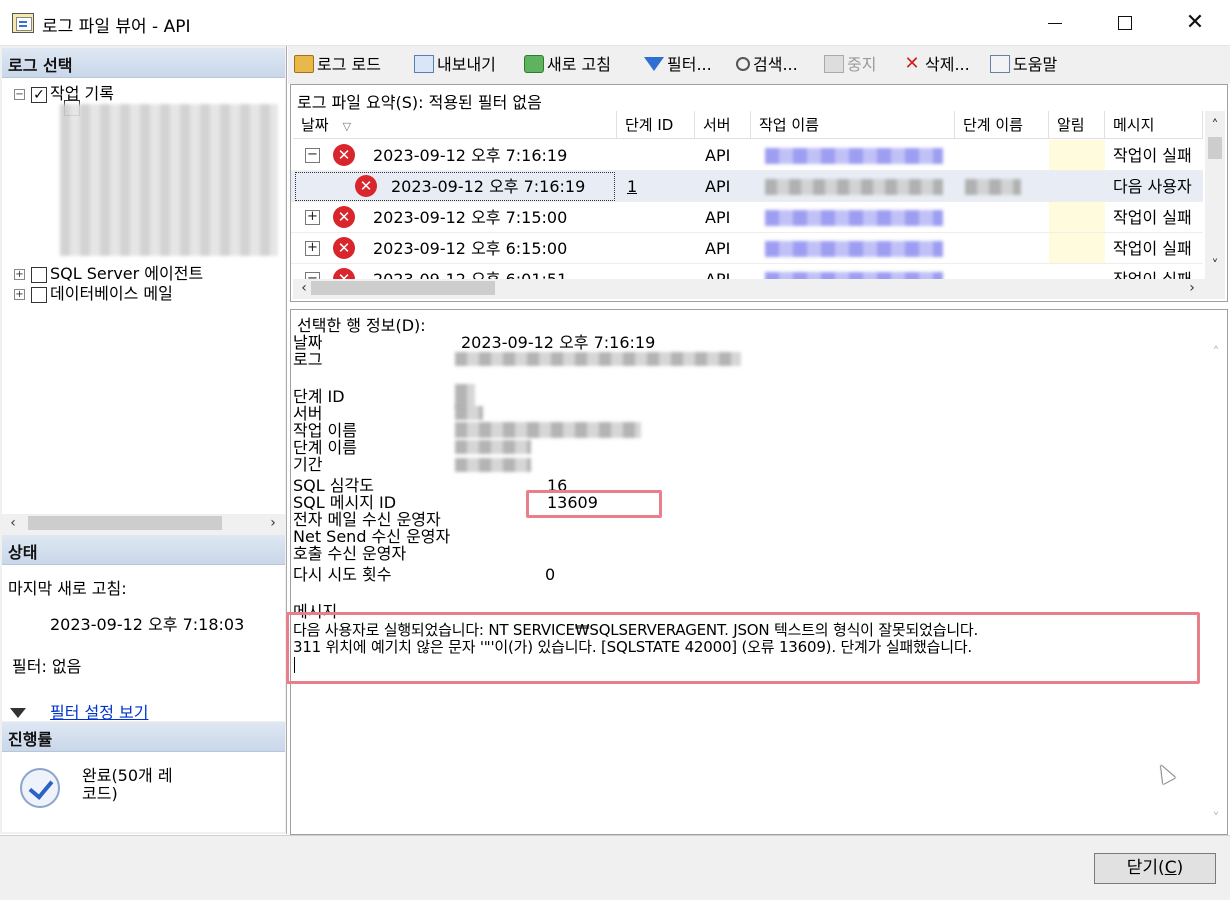  I want to click on minimize-button, so click(1055, 23).